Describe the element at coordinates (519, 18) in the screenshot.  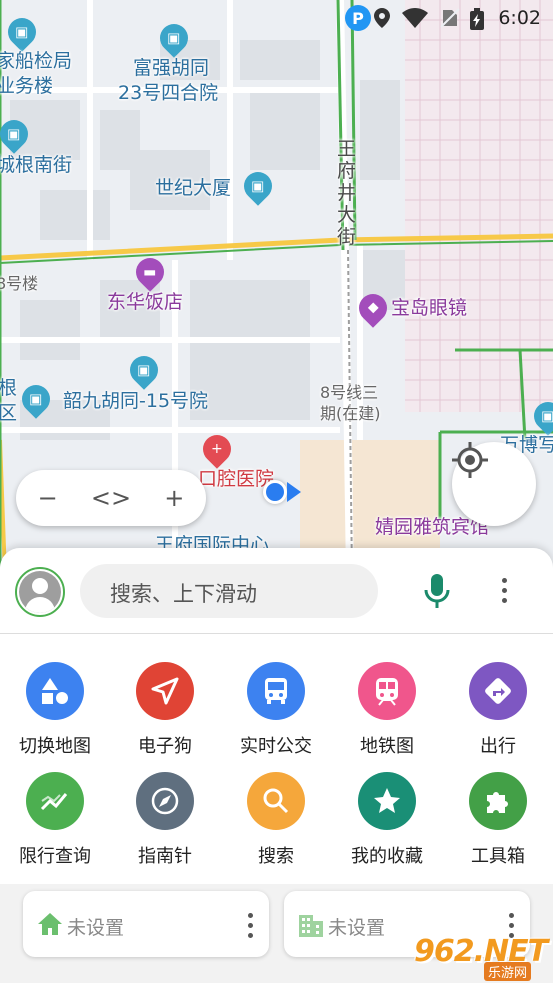
I see `status-time: 6:02` at that location.